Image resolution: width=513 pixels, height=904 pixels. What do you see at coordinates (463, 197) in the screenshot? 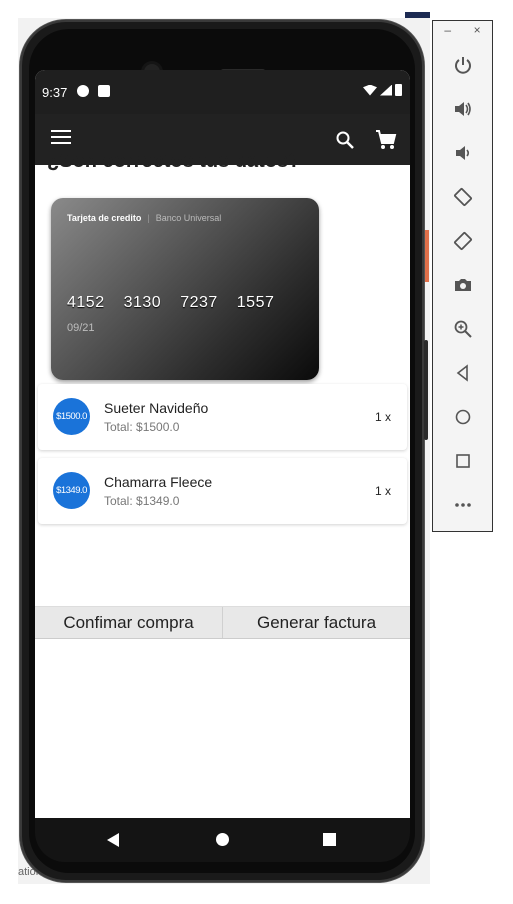
I see `rotate-left-icon` at bounding box center [463, 197].